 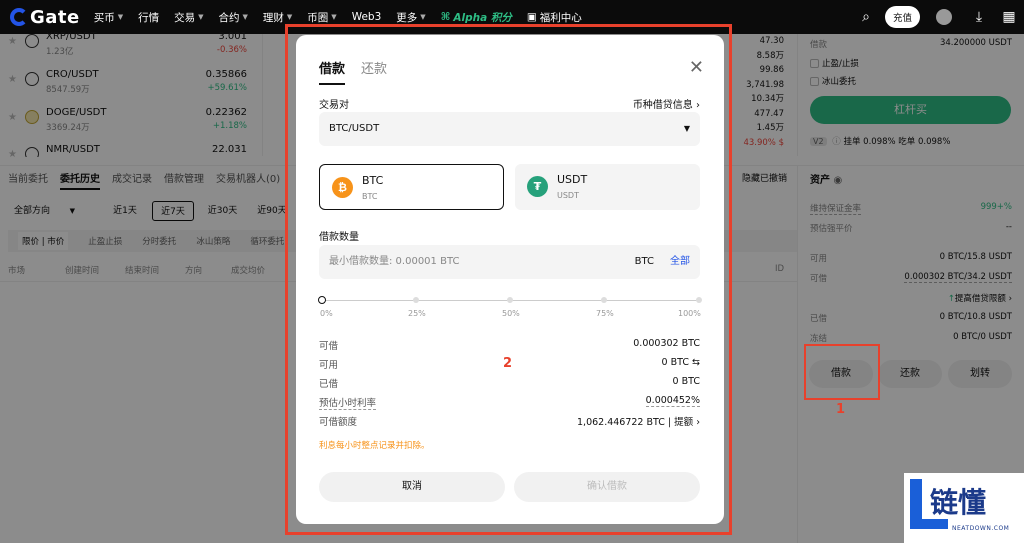 What do you see at coordinates (104, 17) in the screenshot?
I see `nav-label: 买币` at bounding box center [104, 17].